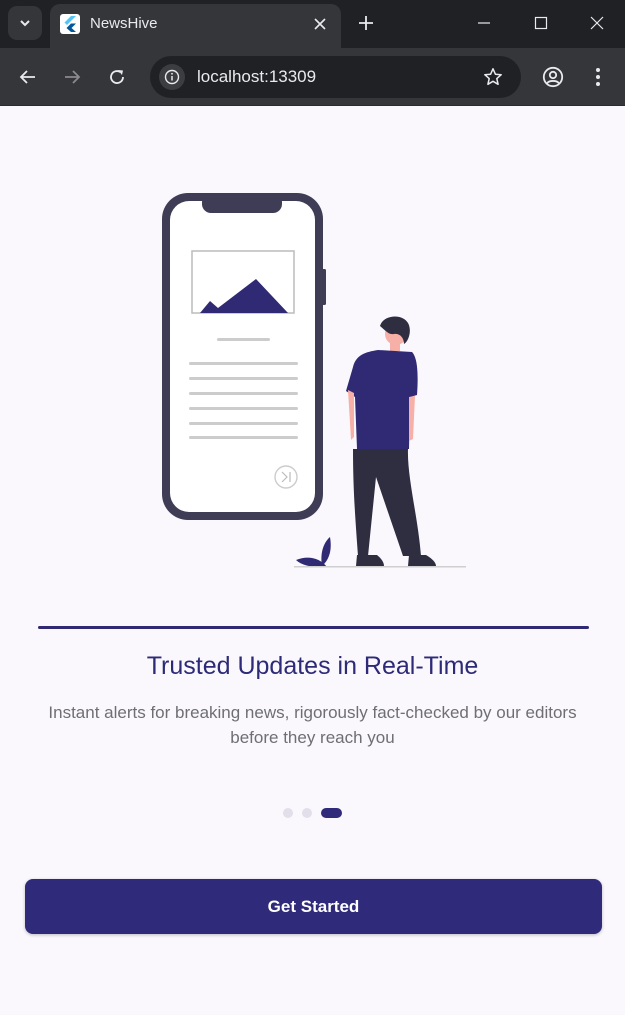 This screenshot has width=625, height=1015. I want to click on profile-button, so click(553, 77).